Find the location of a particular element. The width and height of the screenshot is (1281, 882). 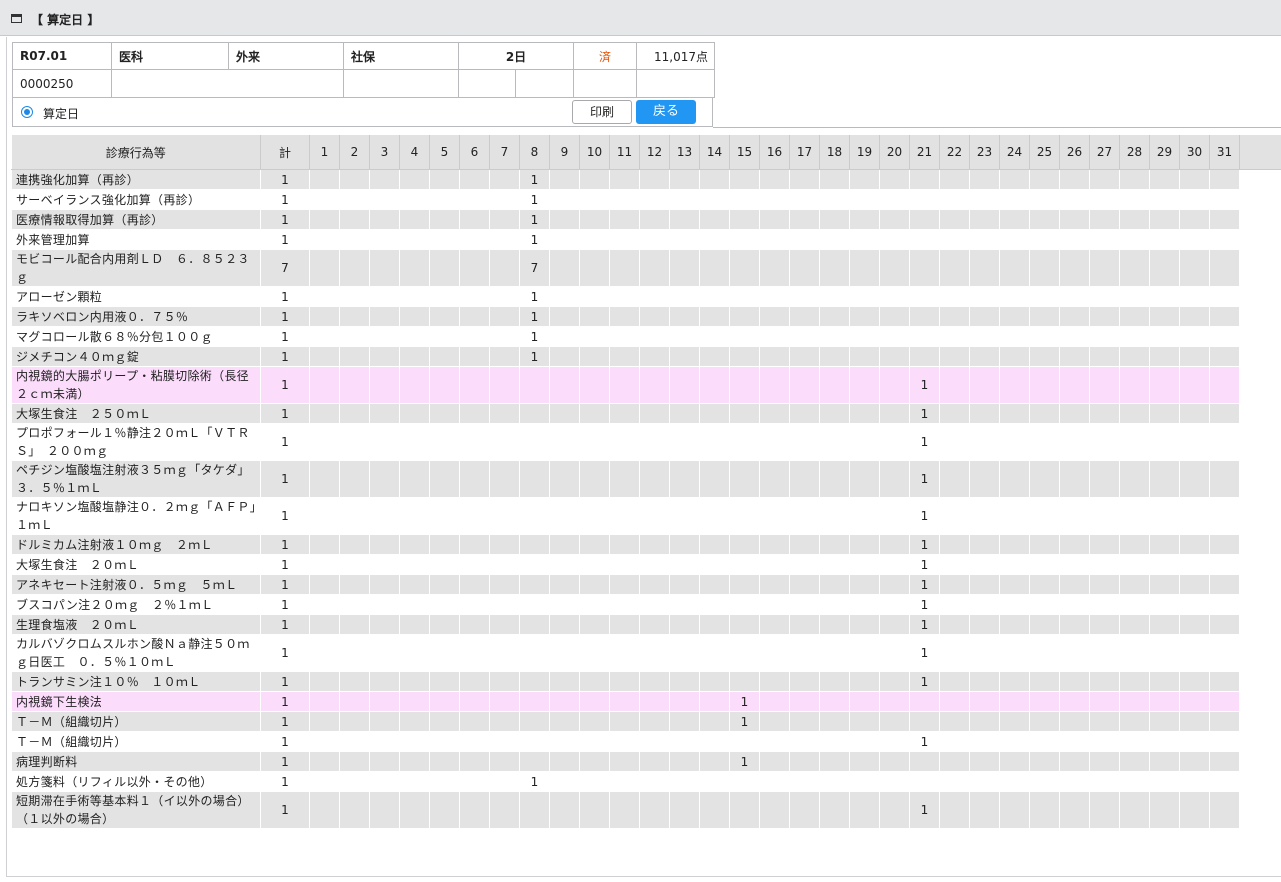

days-count: 2日 is located at coordinates (516, 56).